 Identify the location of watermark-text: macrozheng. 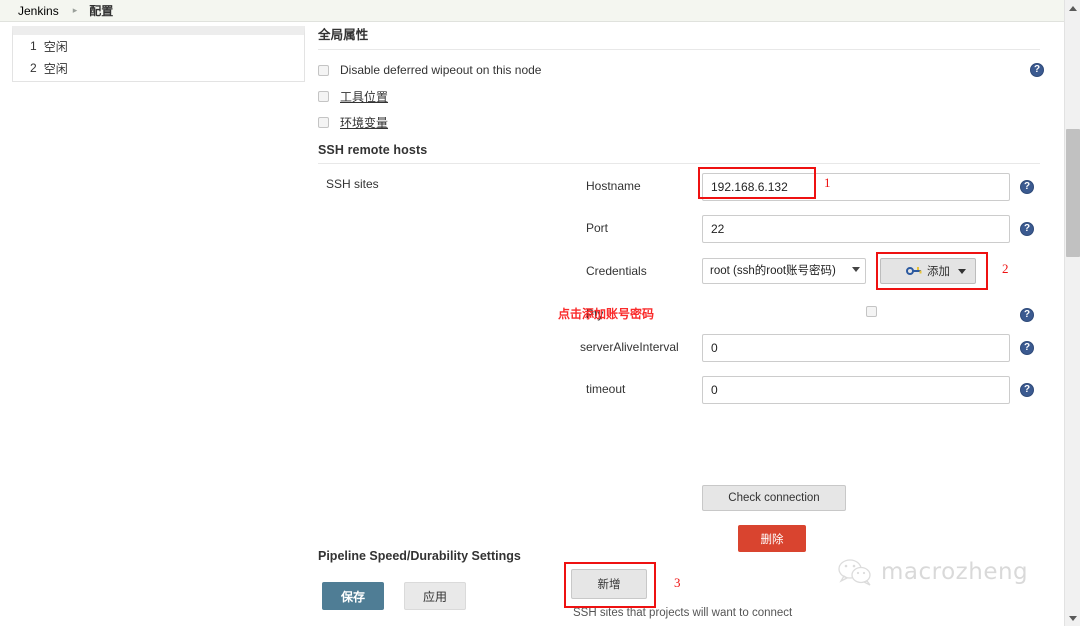
(955, 572).